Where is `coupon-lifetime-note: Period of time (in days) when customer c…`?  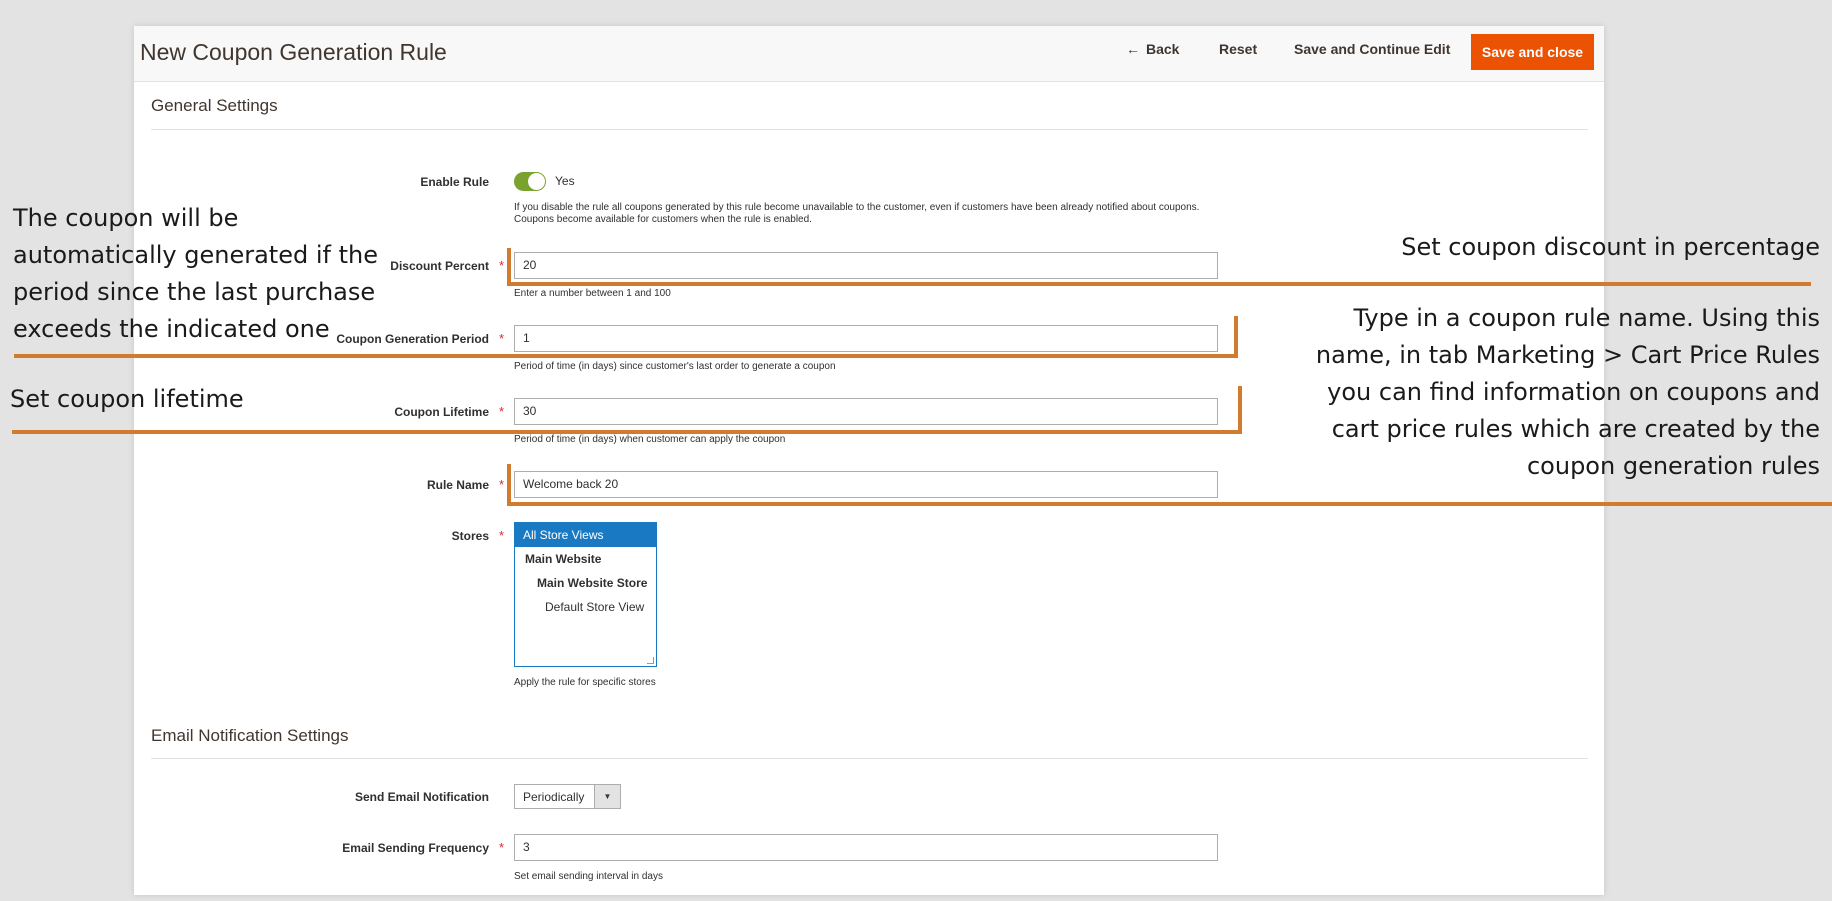
coupon-lifetime-note: Period of time (in days) when customer c… is located at coordinates (650, 439).